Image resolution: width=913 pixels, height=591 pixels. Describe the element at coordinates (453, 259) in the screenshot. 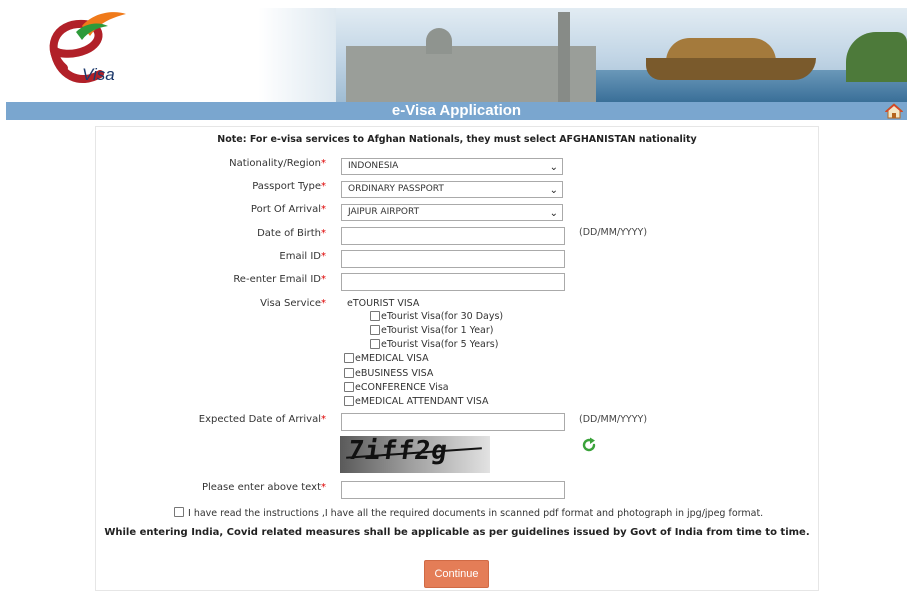

I see `email-input` at that location.